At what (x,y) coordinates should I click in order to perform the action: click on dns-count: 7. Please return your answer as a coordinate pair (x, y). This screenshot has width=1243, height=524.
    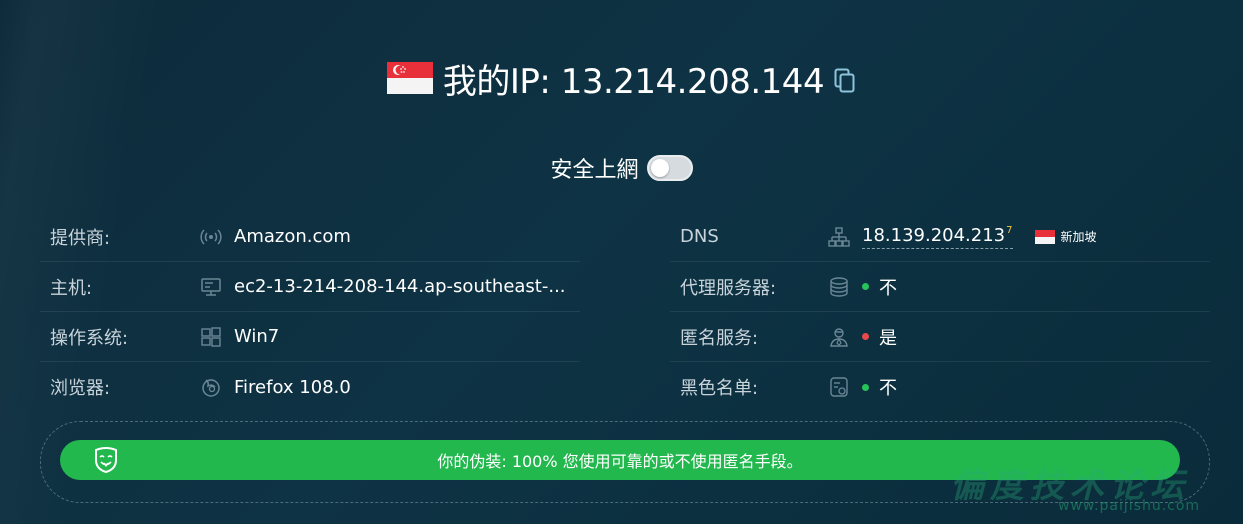
    Looking at the image, I should click on (1009, 230).